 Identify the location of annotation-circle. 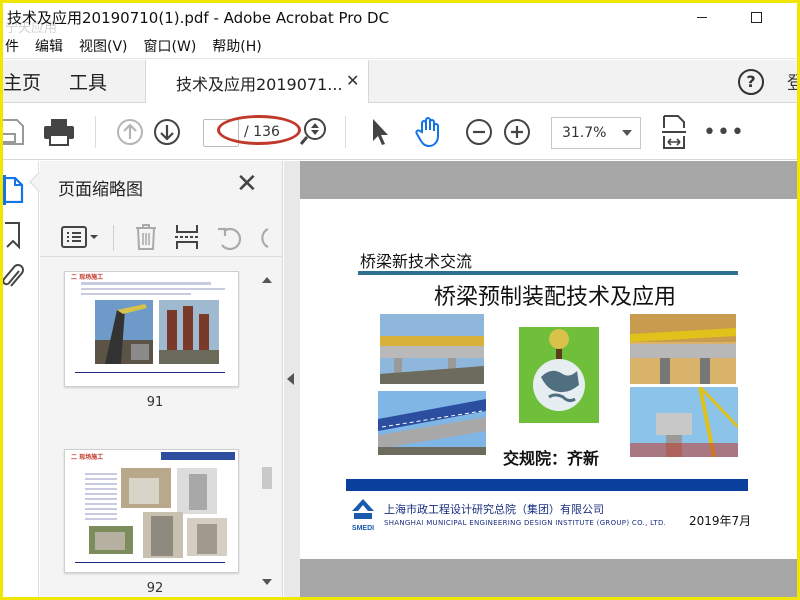
(259, 130).